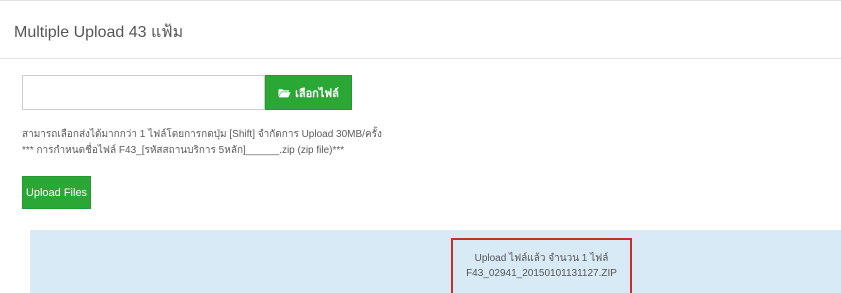 This screenshot has width=841, height=293. I want to click on file-name-field, so click(143, 92).